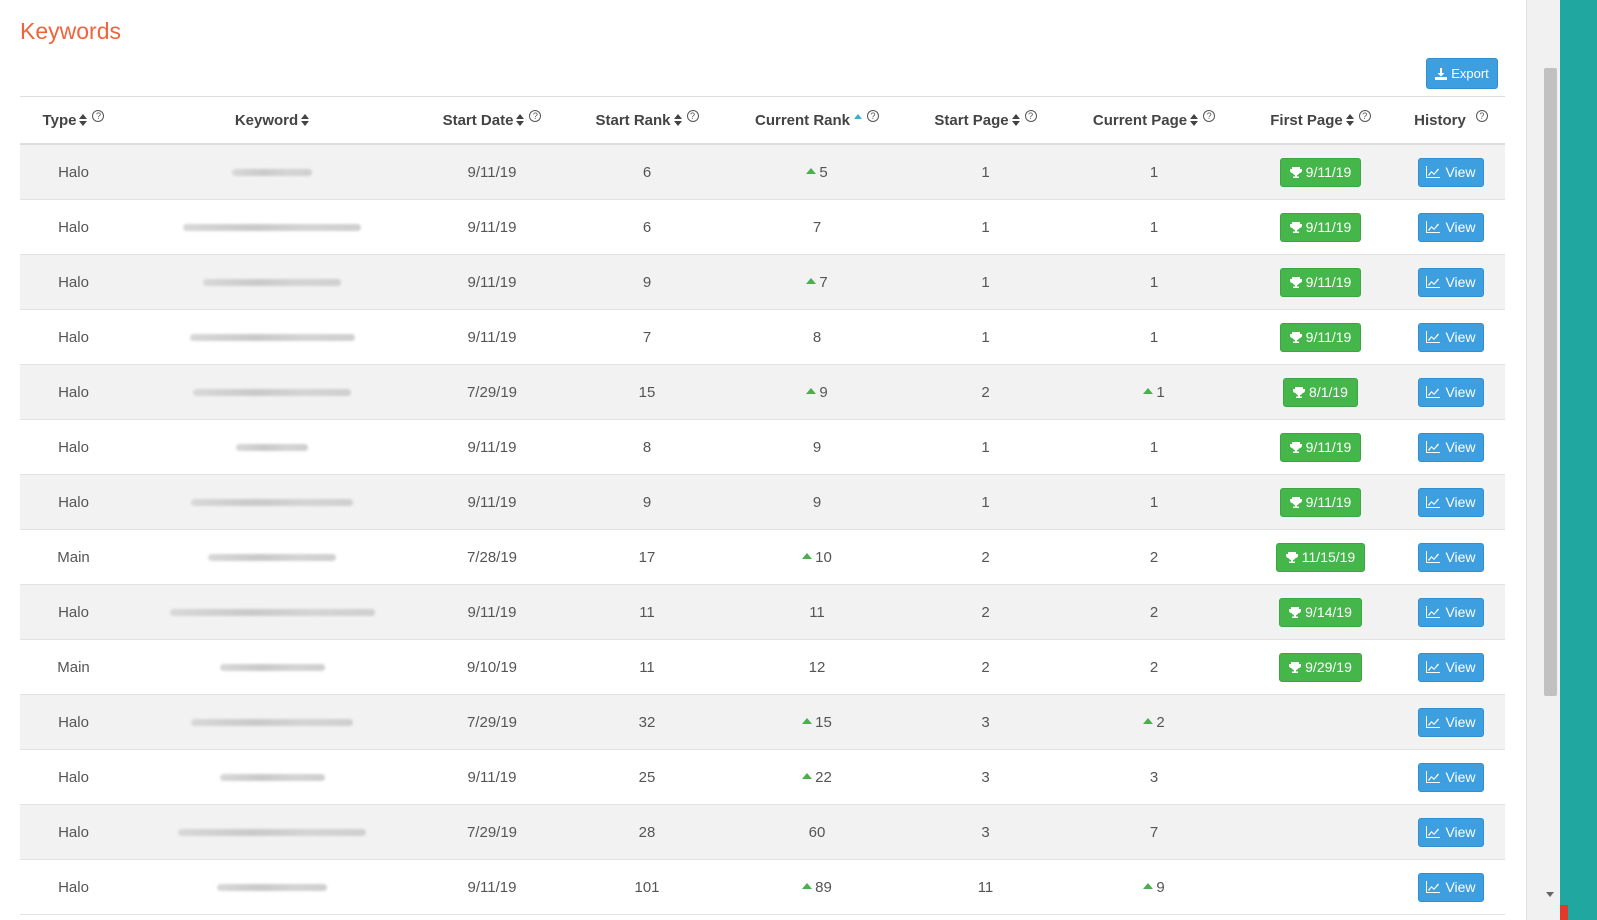  I want to click on table-row: Halo 7/29/19 15 9 2 1 8/1/19 View, so click(762, 392).